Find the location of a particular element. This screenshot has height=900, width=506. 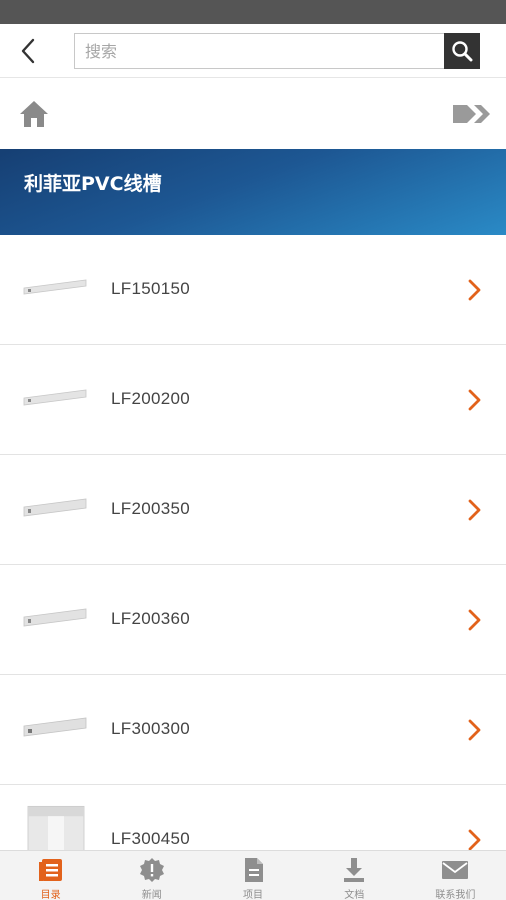

bottom-tab-bar: 目录 新闻 项目 文档 联系我们 is located at coordinates (253, 875).